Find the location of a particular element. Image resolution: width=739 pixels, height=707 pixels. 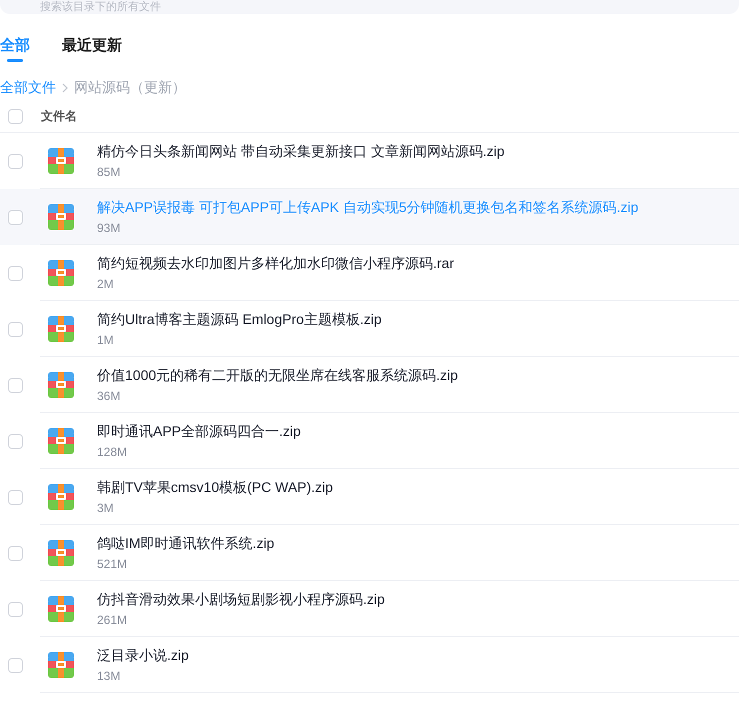

file-size: 13M is located at coordinates (109, 676).